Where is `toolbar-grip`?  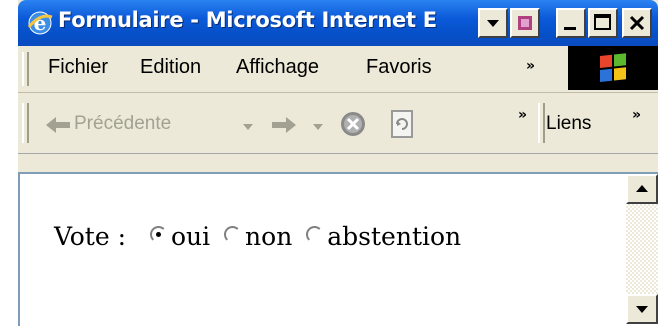 toolbar-grip is located at coordinates (25, 123).